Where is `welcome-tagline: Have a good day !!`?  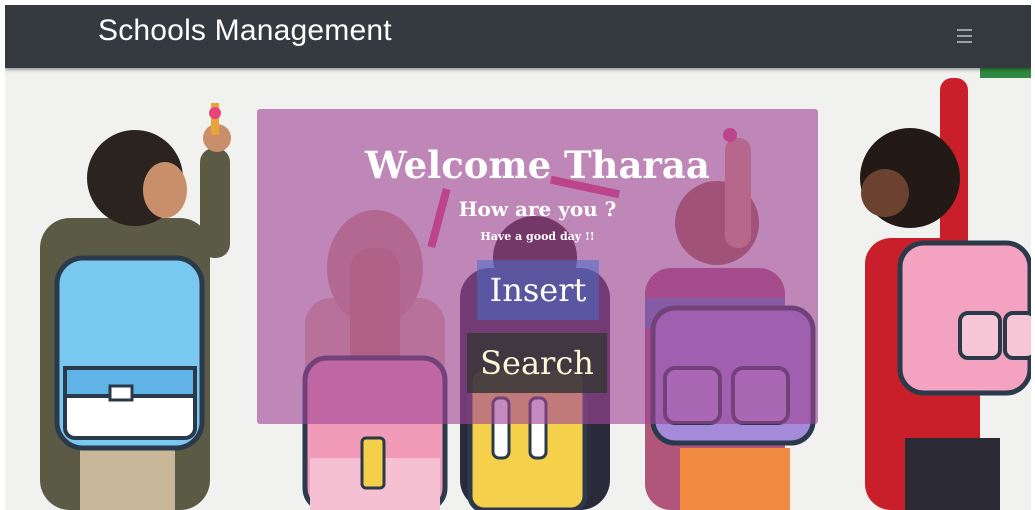
welcome-tagline: Have a good day !! is located at coordinates (537, 236).